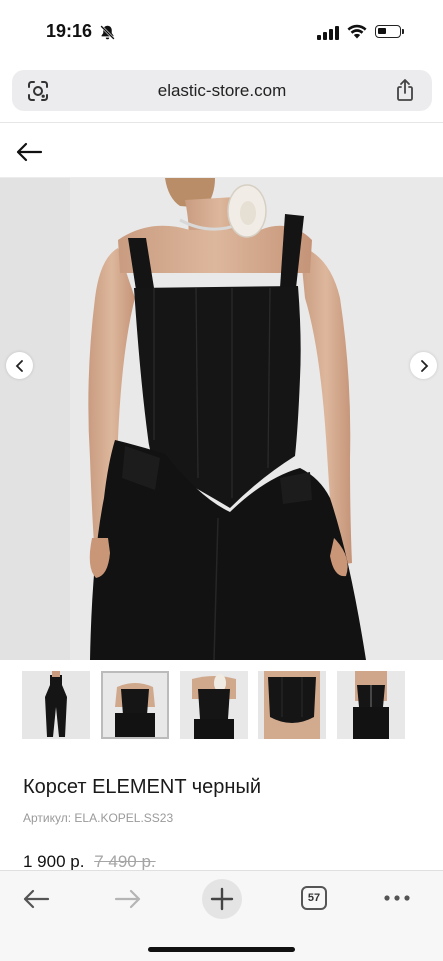  Describe the element at coordinates (128, 899) in the screenshot. I see `browser-forward-icon` at that location.